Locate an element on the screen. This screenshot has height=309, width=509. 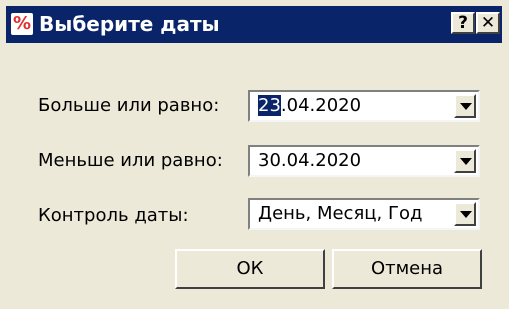
date-from-rest: .04.2020 is located at coordinates (321, 105).